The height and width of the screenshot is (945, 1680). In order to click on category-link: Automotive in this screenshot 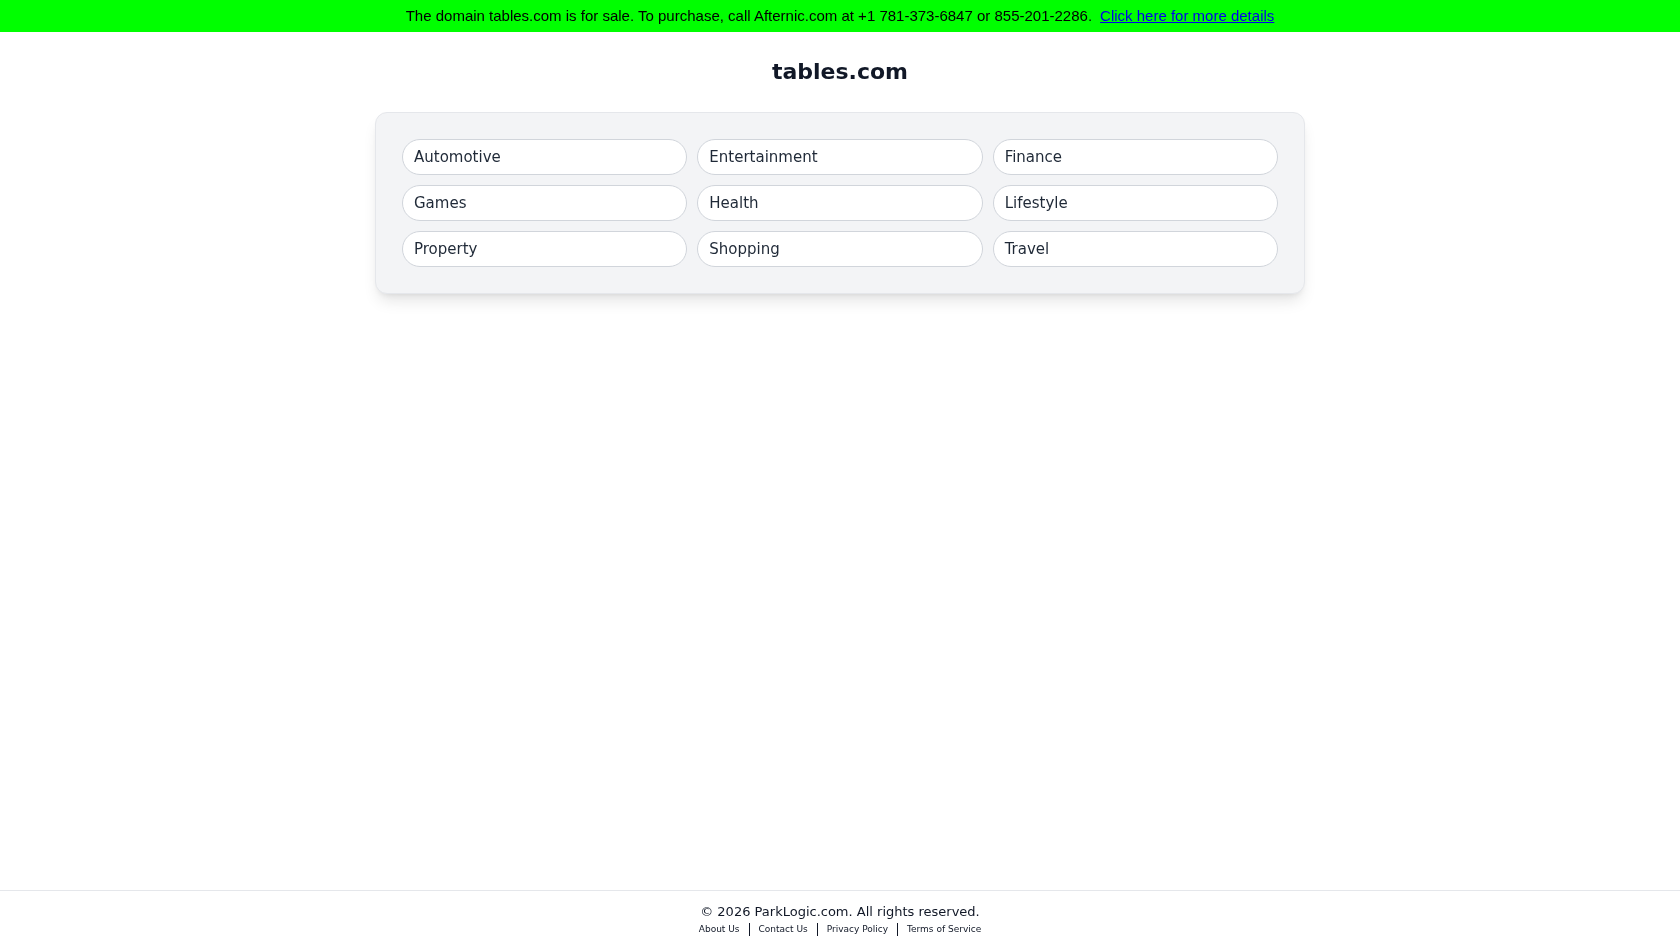, I will do `click(545, 157)`.